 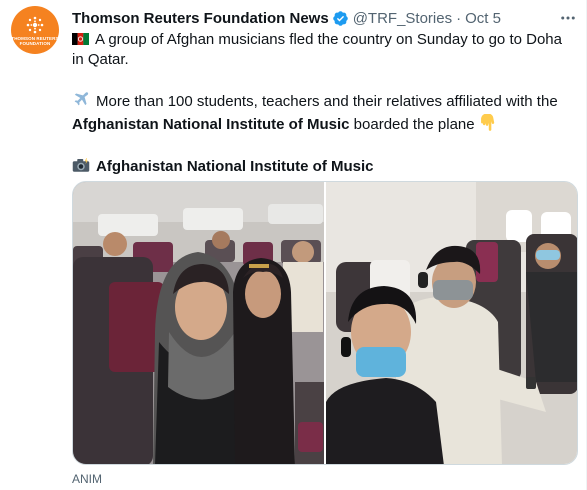 What do you see at coordinates (81, 102) in the screenshot?
I see `airplane-icon` at bounding box center [81, 102].